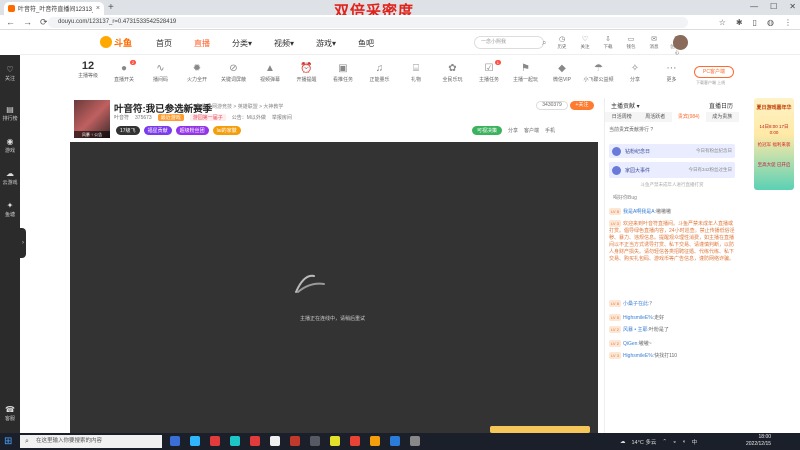 This screenshot has height=450, width=800. Describe the element at coordinates (124, 71) in the screenshot. I see `toolbar-item: ● 直播开关 2` at that location.